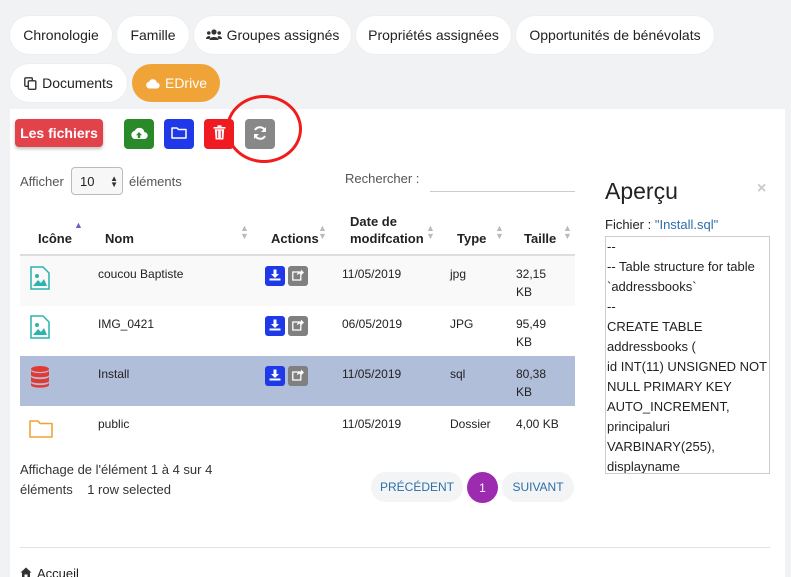  I want to click on highlight-circle, so click(264, 129).